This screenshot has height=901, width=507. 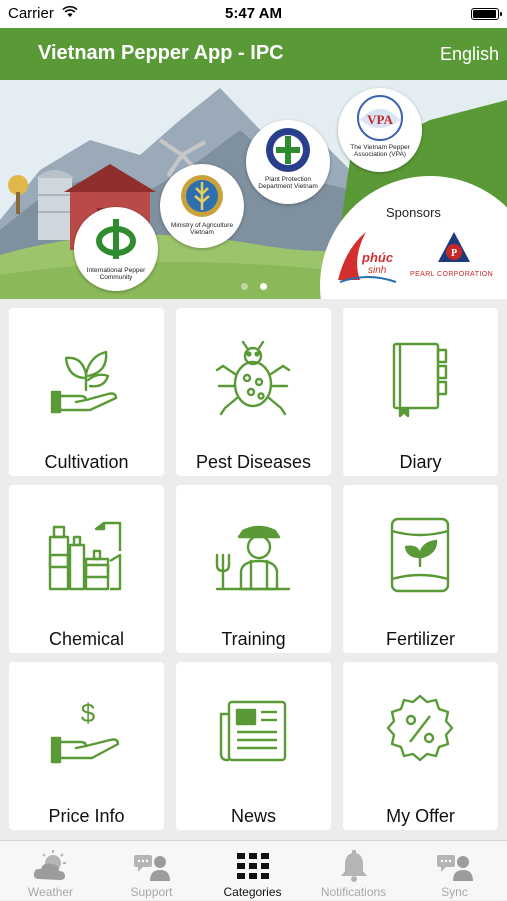 I want to click on bug-icon, so click(x=253, y=378).